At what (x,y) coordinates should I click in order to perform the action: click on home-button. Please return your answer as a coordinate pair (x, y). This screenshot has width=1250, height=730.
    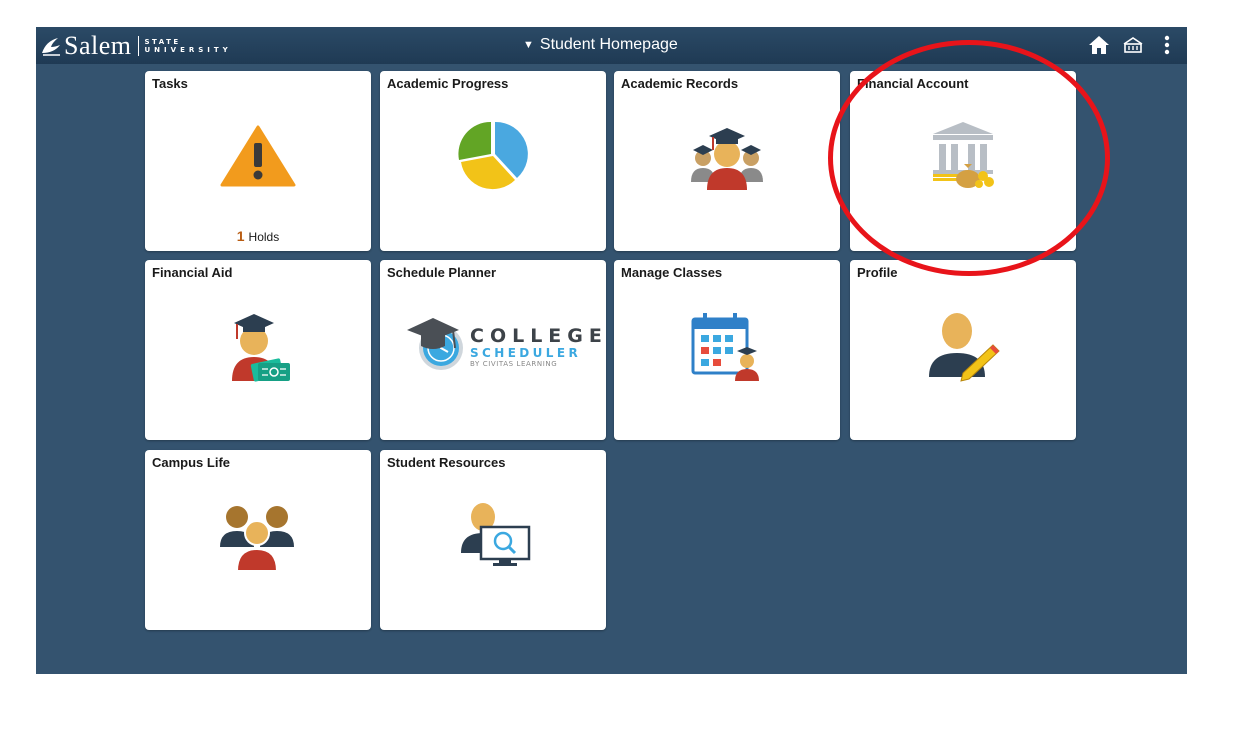
    Looking at the image, I should click on (1099, 45).